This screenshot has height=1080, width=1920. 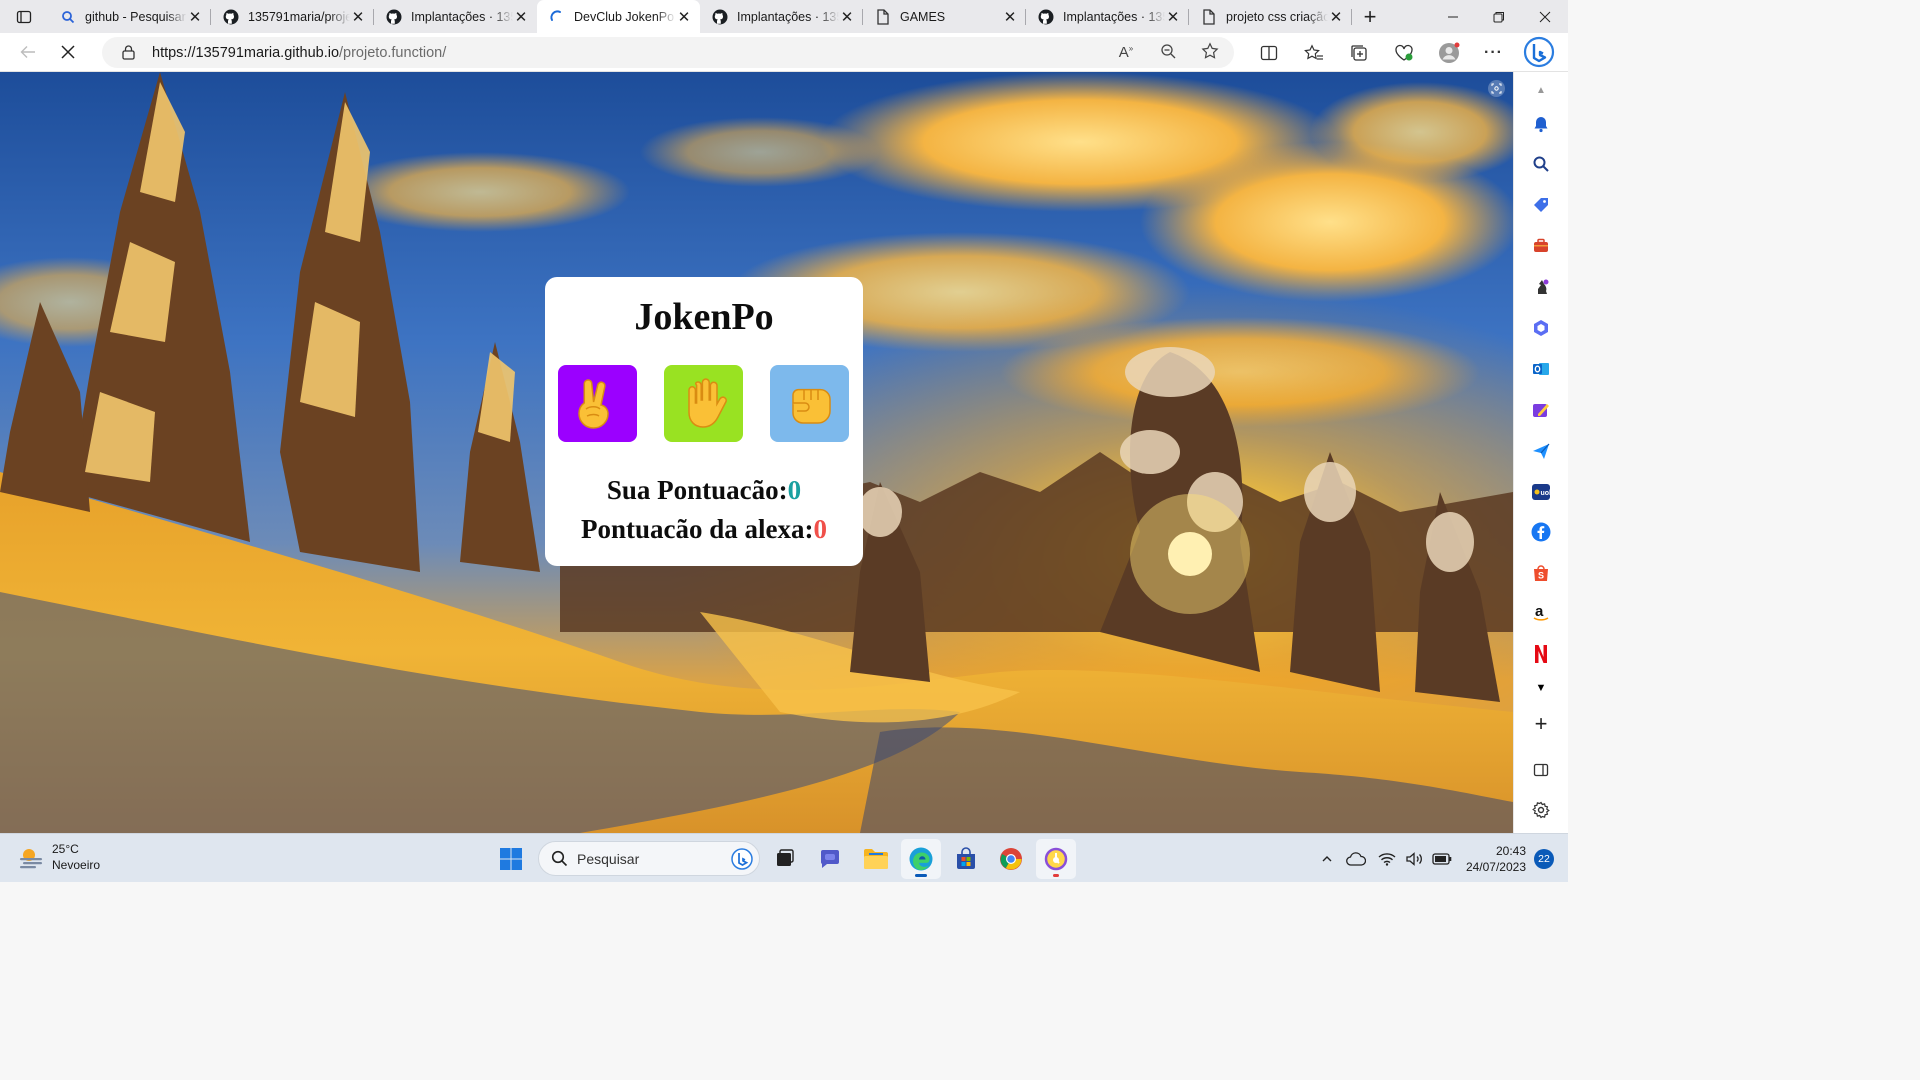 What do you see at coordinates (1541, 532) in the screenshot?
I see `facebook-icon` at bounding box center [1541, 532].